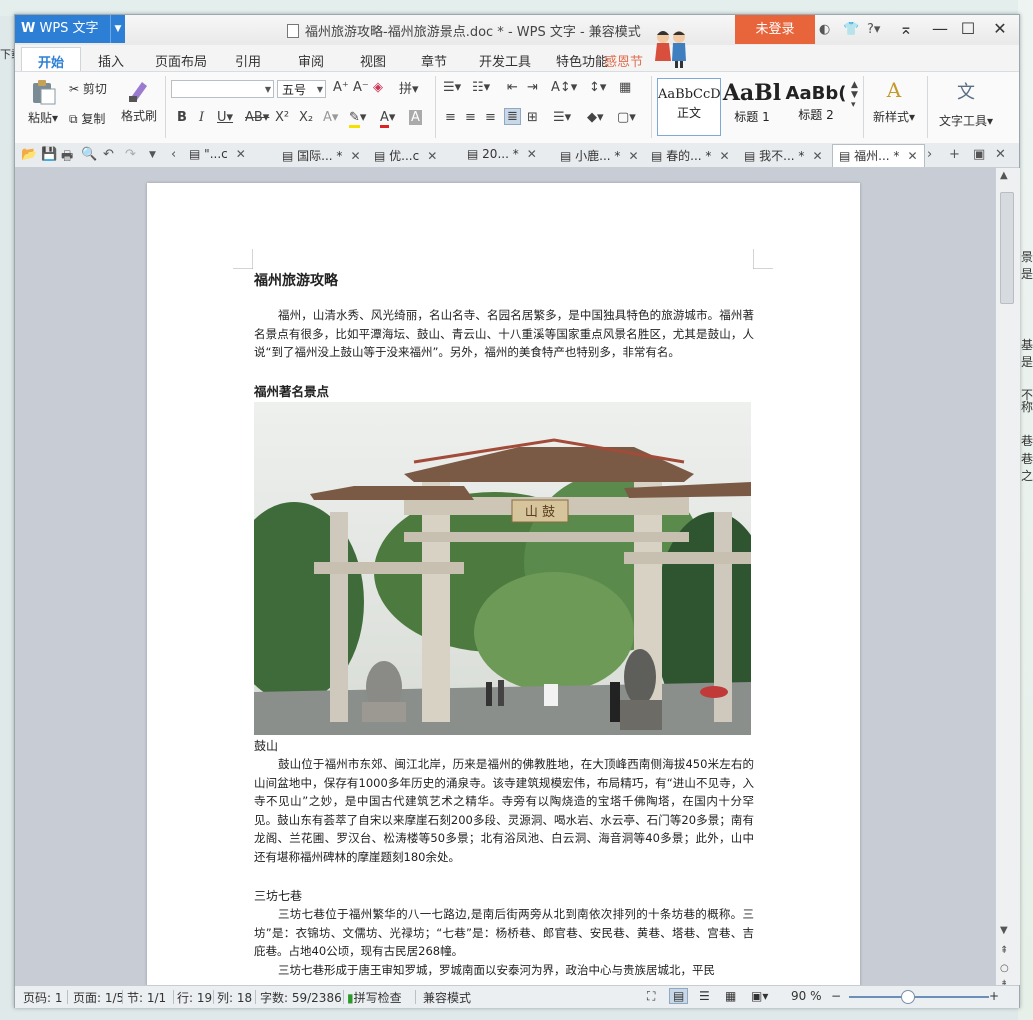 The height and width of the screenshot is (1020, 1033). I want to click on align-center-icon: ≡, so click(470, 117).